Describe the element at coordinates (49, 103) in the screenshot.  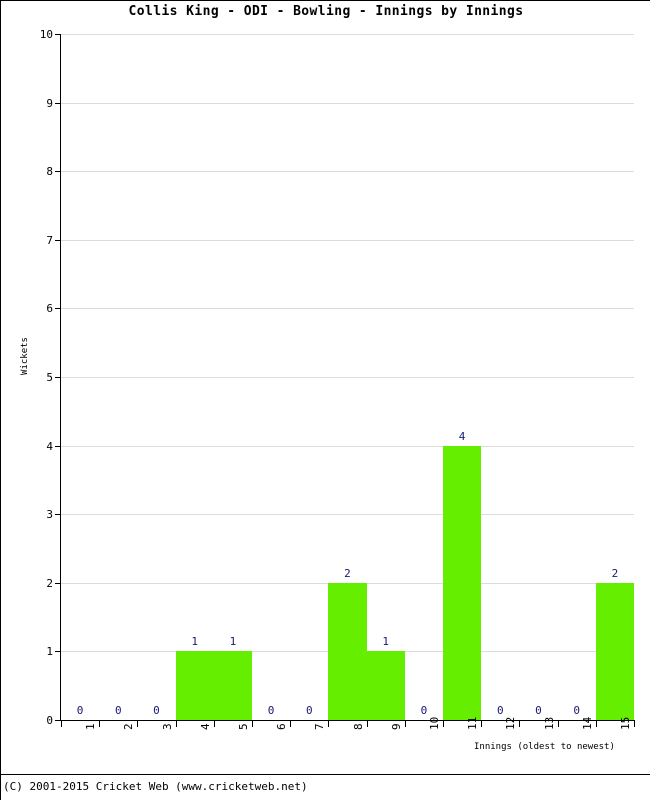
I see `y-axis-tick-label: 9` at that location.